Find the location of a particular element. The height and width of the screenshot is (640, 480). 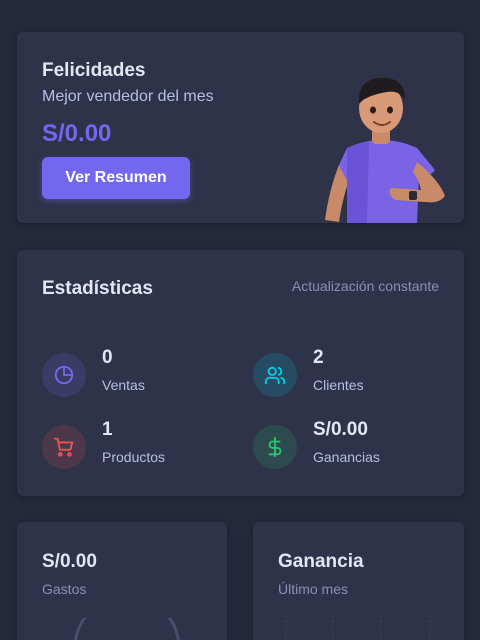

stat-label: Ganancias is located at coordinates (346, 457).